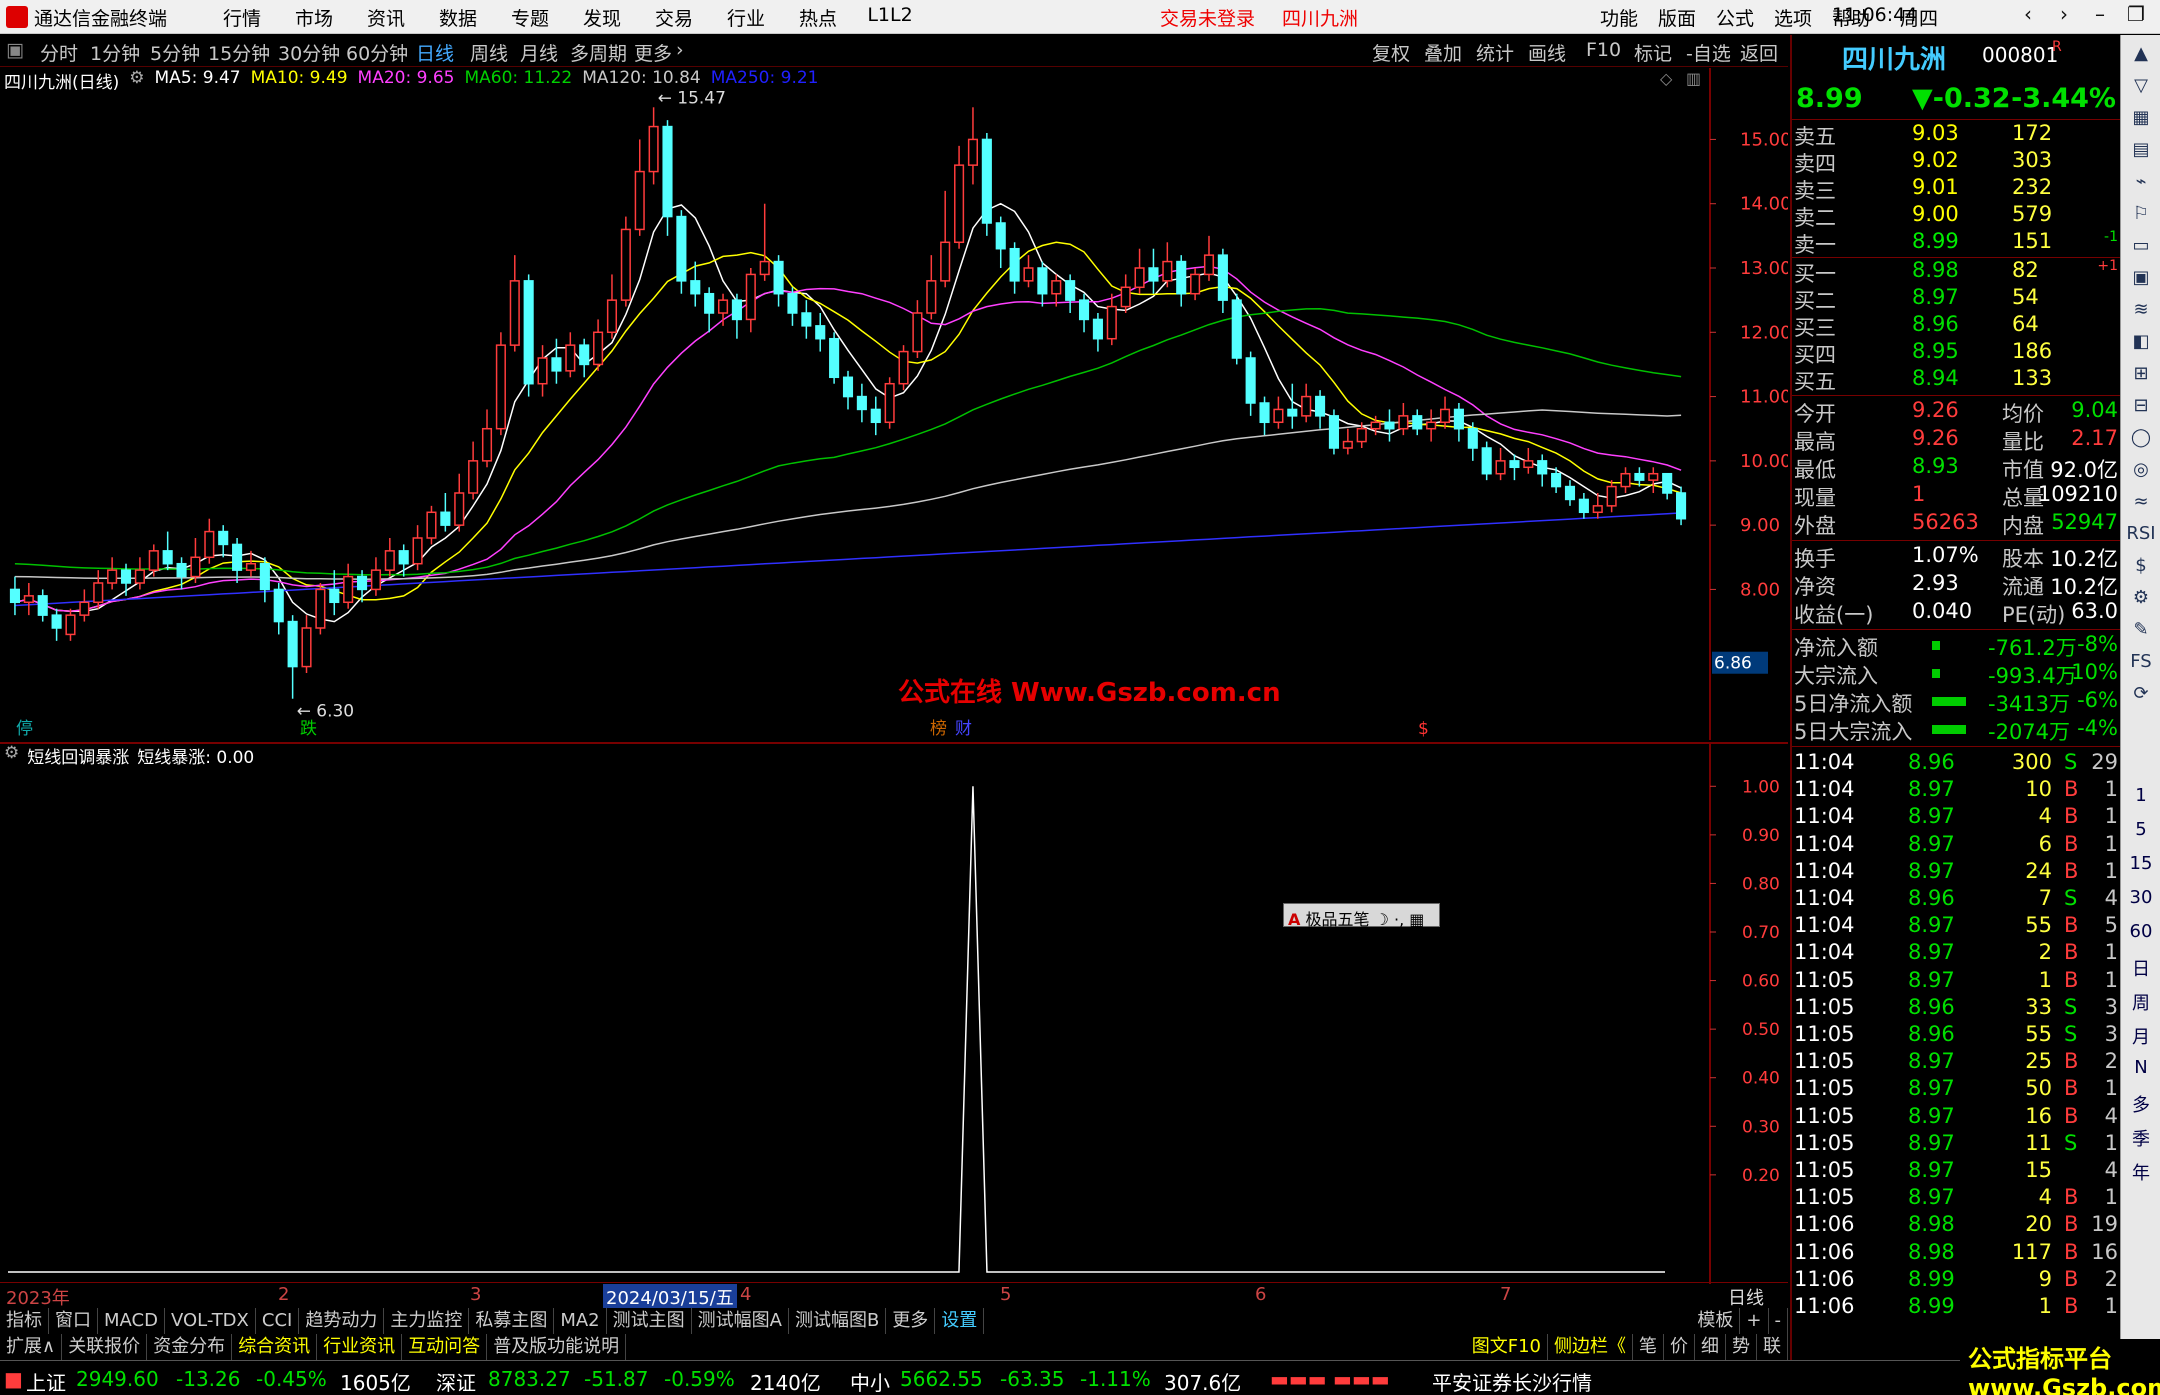 The width and height of the screenshot is (2160, 1395). I want to click on period-tab: 15分钟, so click(239, 52).